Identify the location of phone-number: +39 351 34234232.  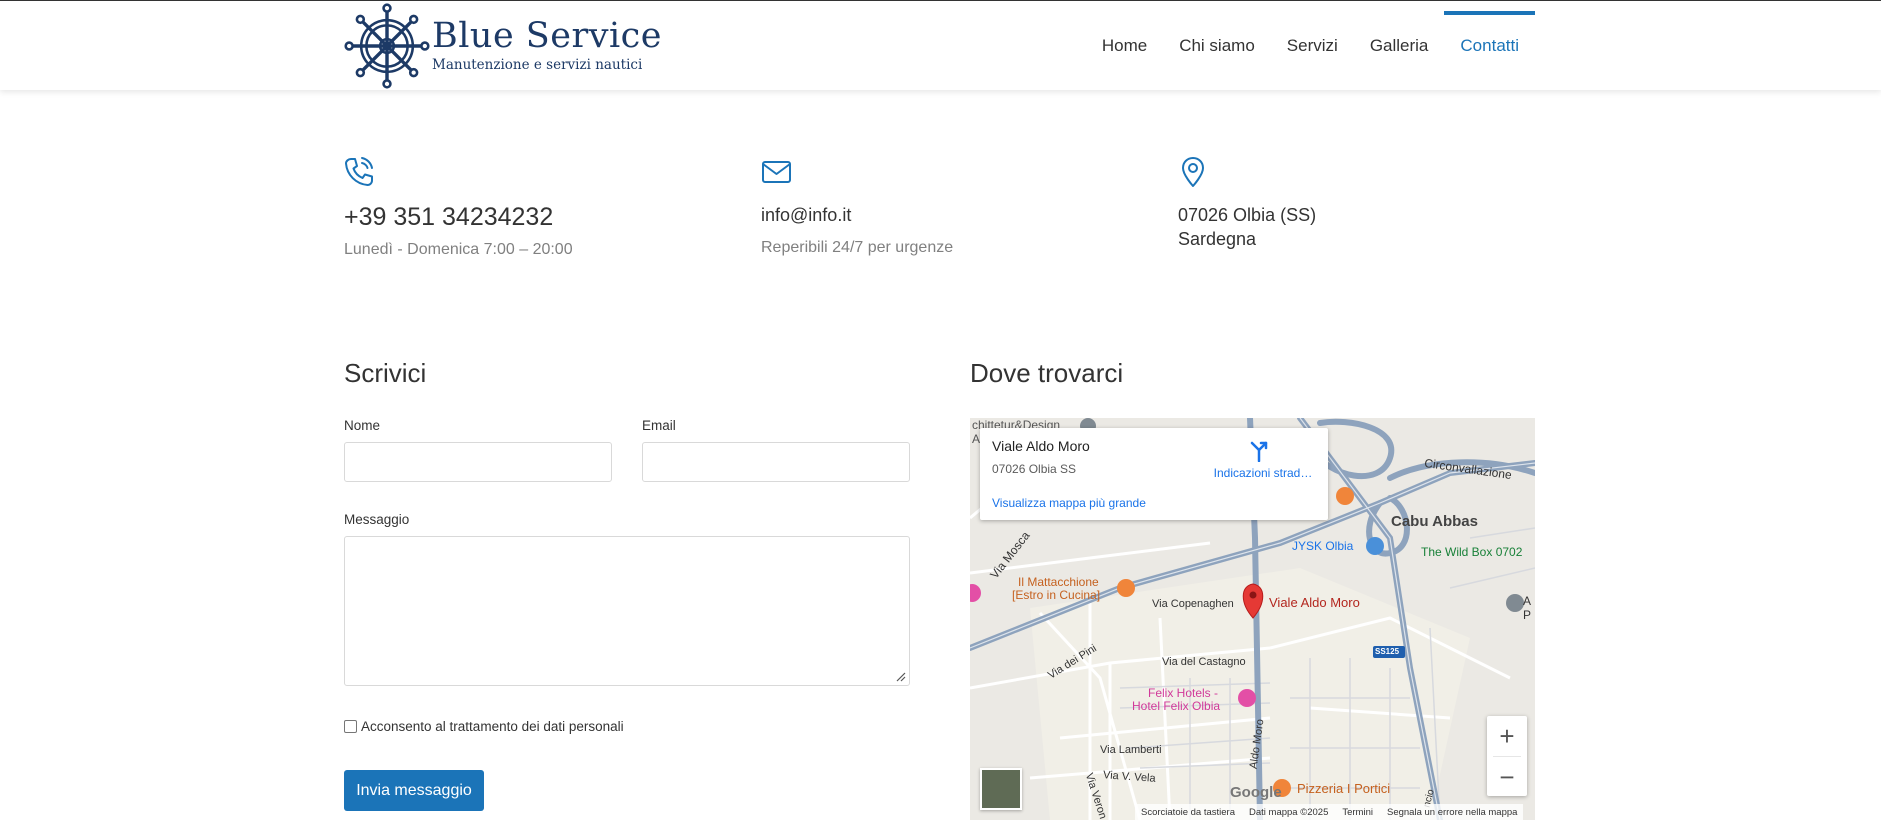
(458, 217).